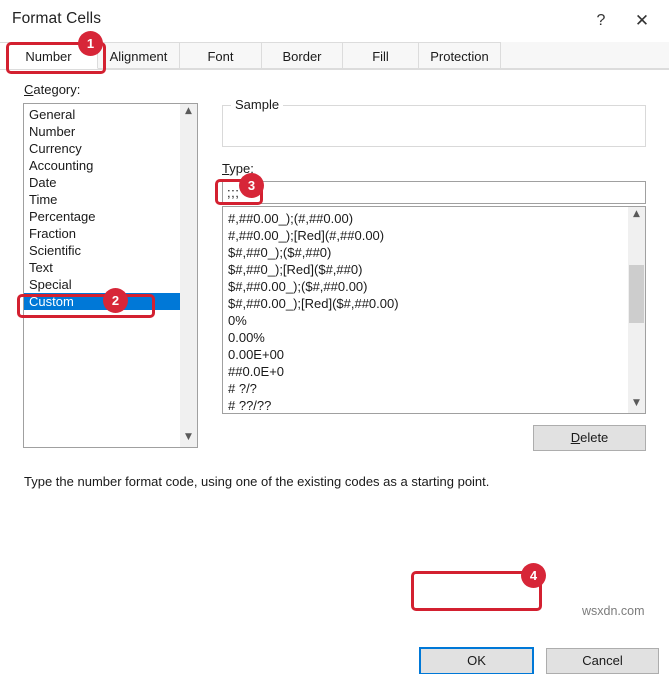 This screenshot has height=674, width=669. Describe the element at coordinates (110, 114) in the screenshot. I see `category-item-general: General` at that location.